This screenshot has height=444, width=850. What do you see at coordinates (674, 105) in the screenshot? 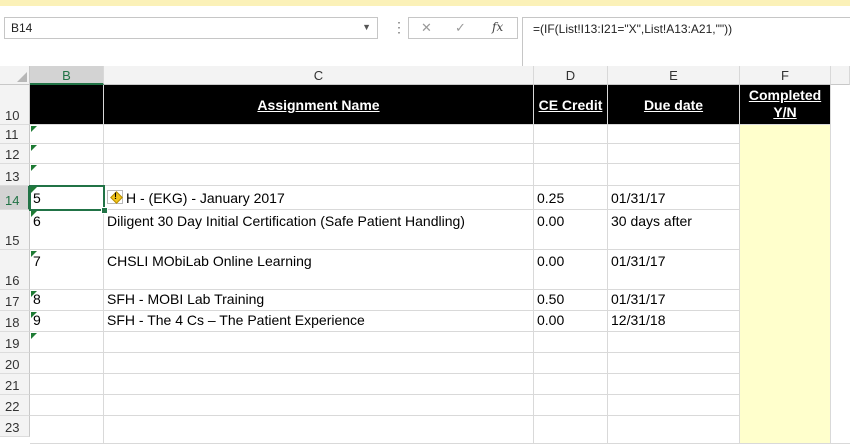
I see `header-due-date: Due date` at bounding box center [674, 105].